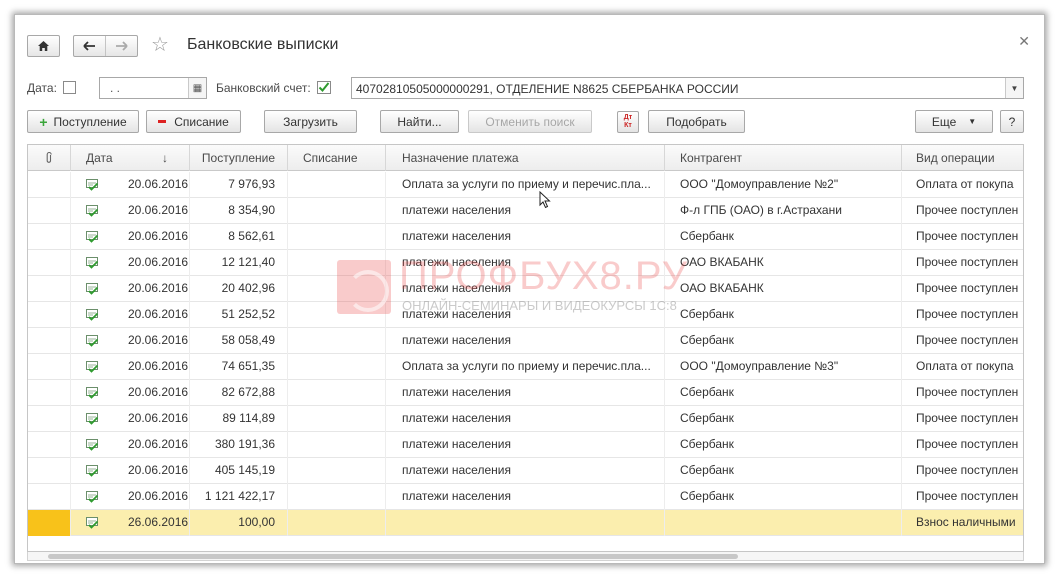 This screenshot has height=578, width=1059. Describe the element at coordinates (90, 121) in the screenshot. I see `receipt-button-label: Поступление` at that location.